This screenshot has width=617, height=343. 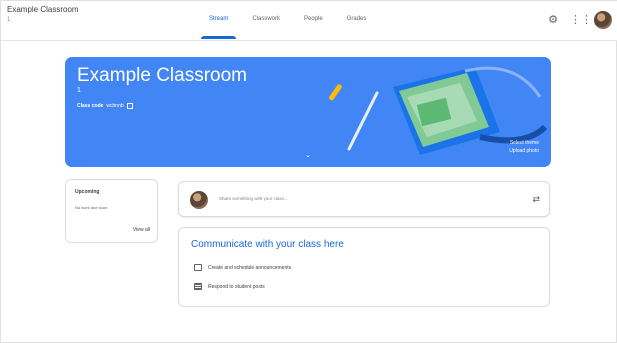 I want to click on post-icon, so click(x=198, y=286).